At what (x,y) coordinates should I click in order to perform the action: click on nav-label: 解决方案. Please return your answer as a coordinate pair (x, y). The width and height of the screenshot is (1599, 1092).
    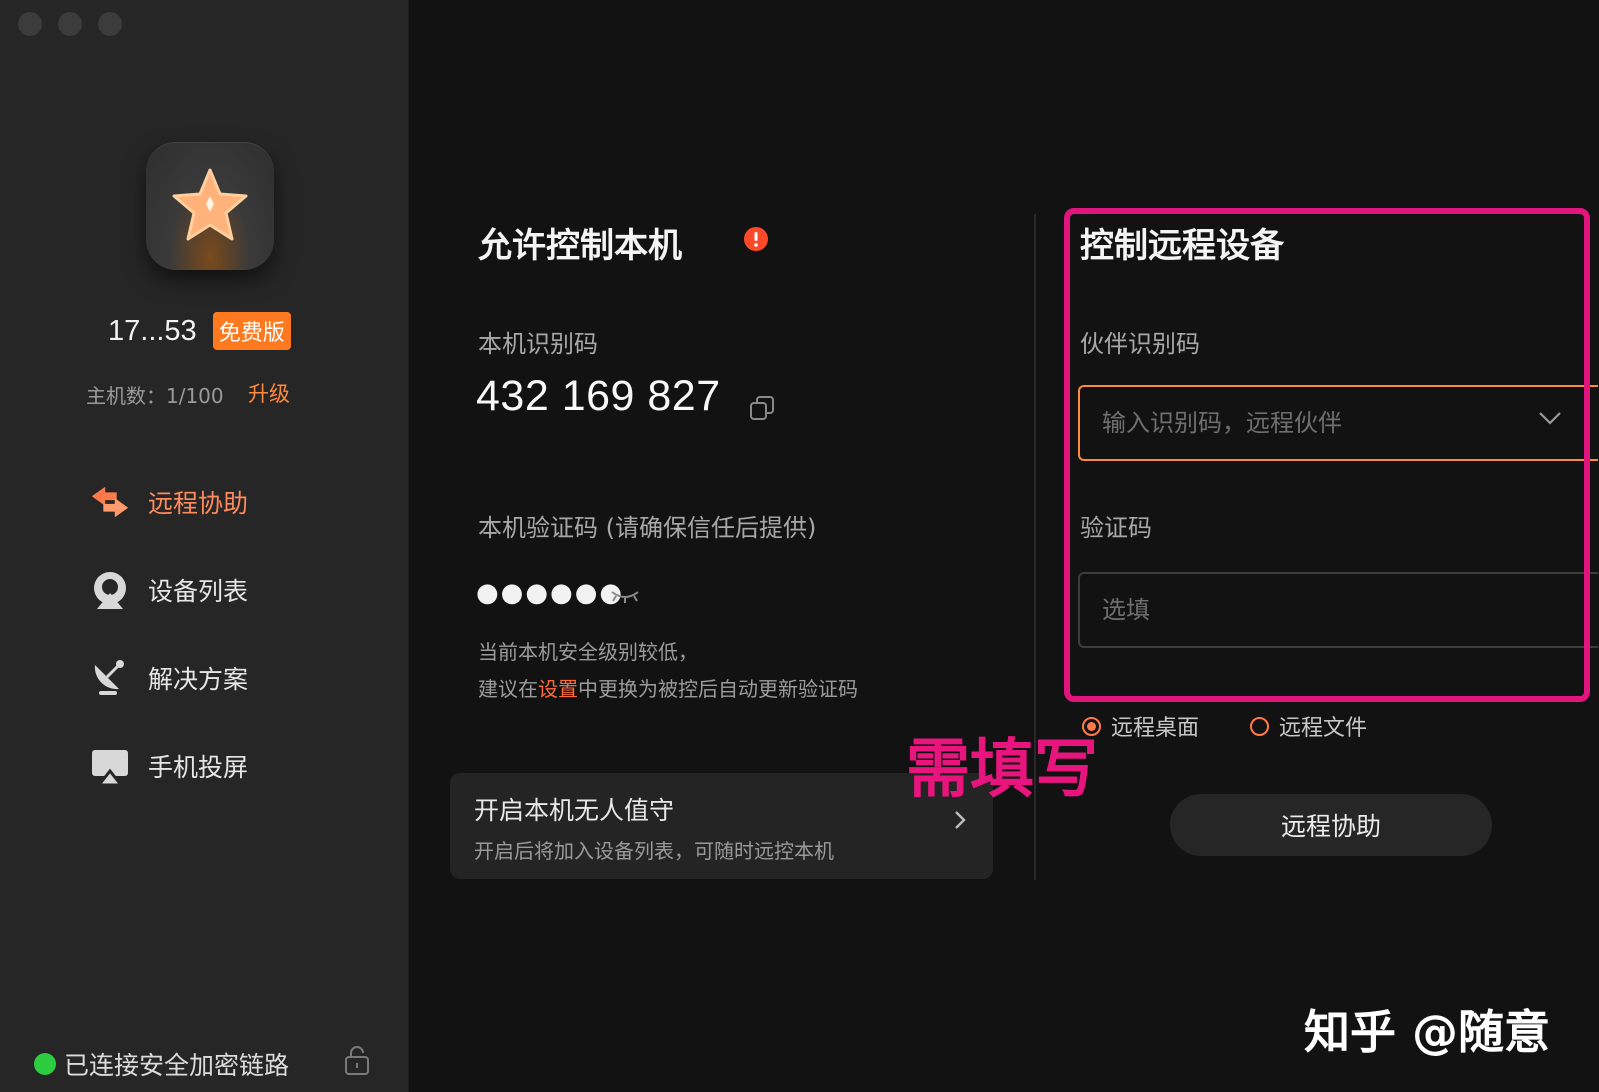
    Looking at the image, I should click on (198, 679).